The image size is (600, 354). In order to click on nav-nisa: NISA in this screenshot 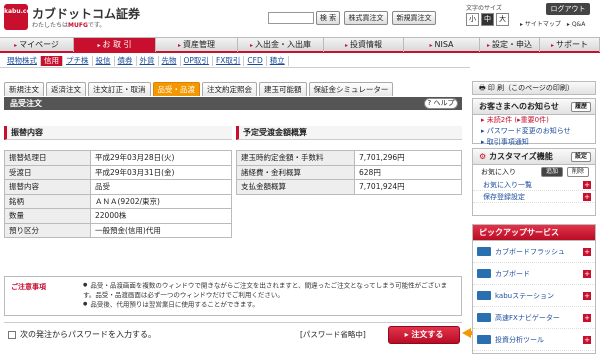, I will do `click(442, 45)`.